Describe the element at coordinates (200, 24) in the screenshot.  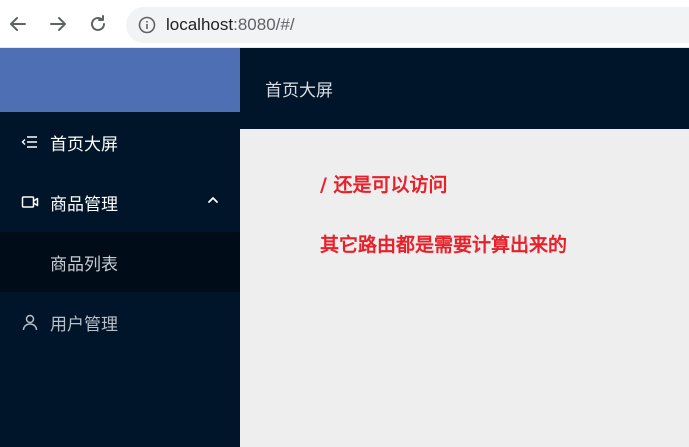
I see `url-host: localhost` at that location.